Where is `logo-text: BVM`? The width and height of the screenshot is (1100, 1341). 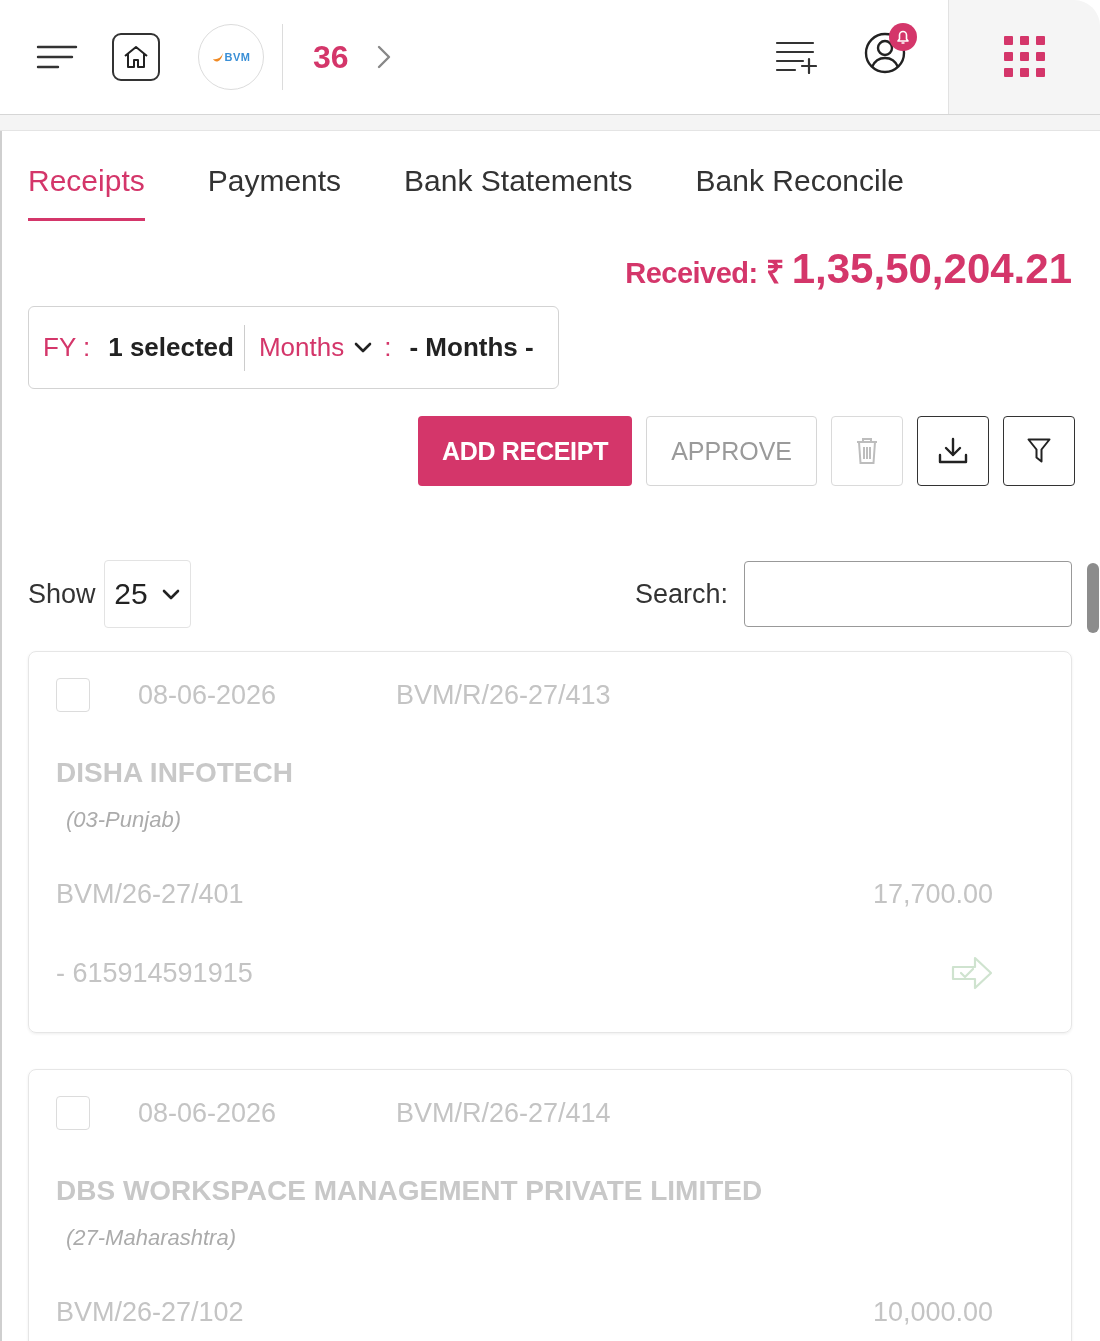 logo-text: BVM is located at coordinates (237, 57).